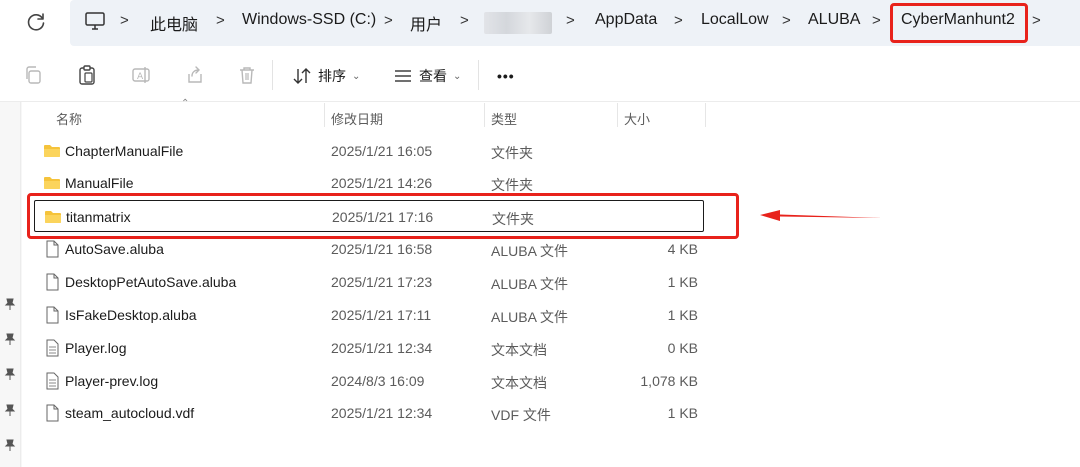 This screenshot has width=1080, height=467. What do you see at coordinates (130, 413) in the screenshot?
I see `file-name: steam_autocloud.vdf` at bounding box center [130, 413].